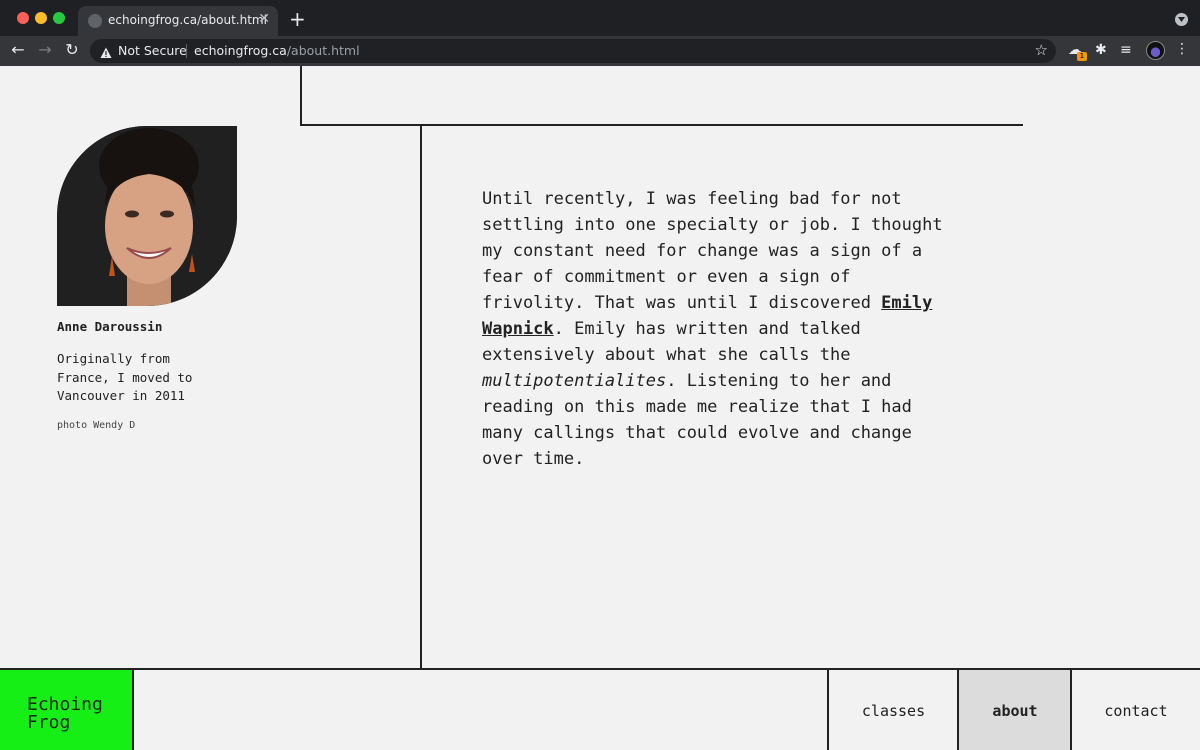 Image resolution: width=1200 pixels, height=750 pixels. Describe the element at coordinates (152, 50) in the screenshot. I see `security-label: Not Secure` at that location.